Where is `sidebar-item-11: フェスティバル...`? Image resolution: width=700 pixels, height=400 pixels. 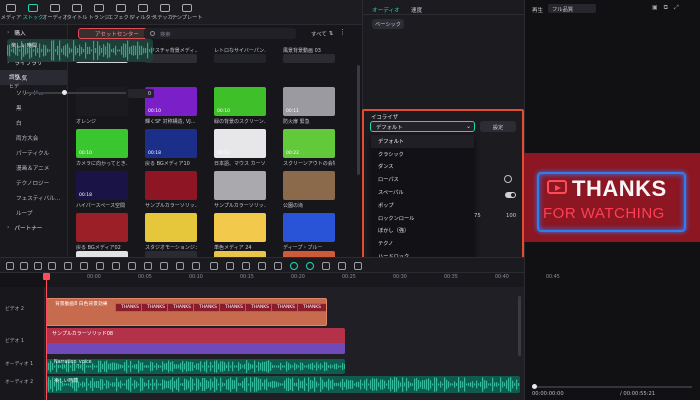 sidebar-item-11: フェスティバル... is located at coordinates (33, 197).